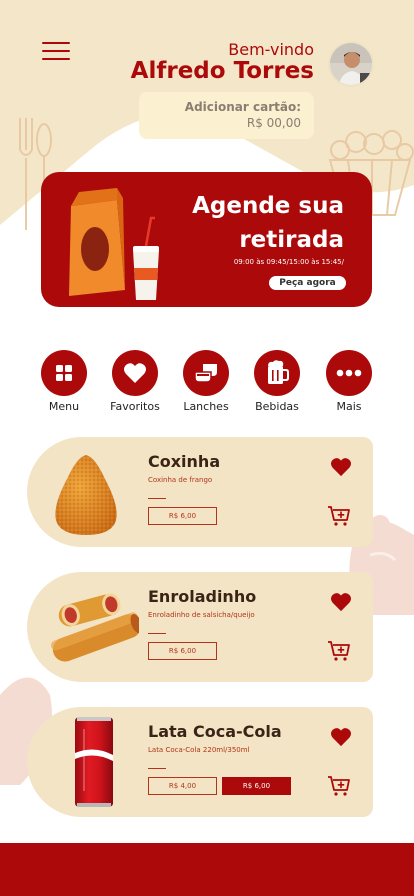 This screenshot has height=896, width=414. I want to click on greeting-text: Bem-vindo, so click(271, 49).